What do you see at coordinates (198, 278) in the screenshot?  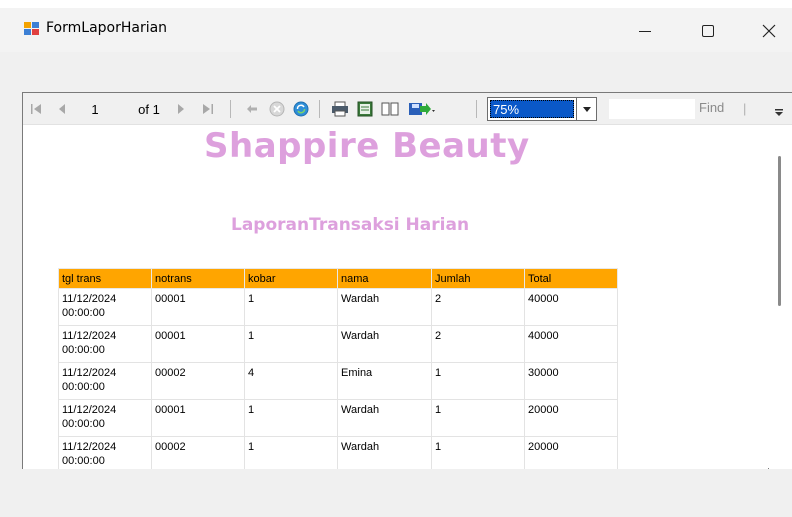 I see `column-header: notrans` at bounding box center [198, 278].